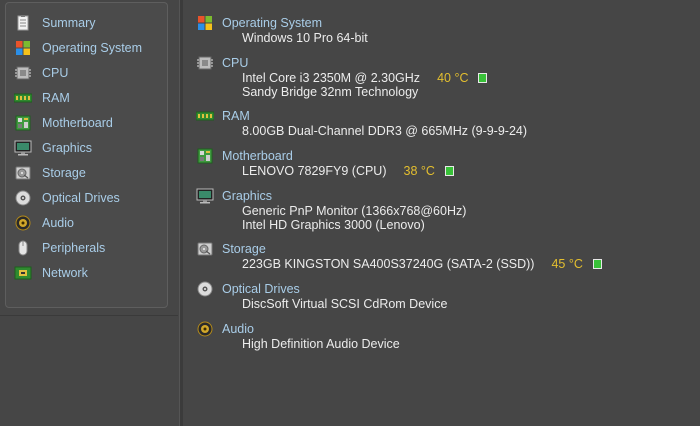 The height and width of the screenshot is (426, 700). Describe the element at coordinates (330, 92) in the screenshot. I see `cpu-technology: Sandy Bridge 32nm Technology` at that location.